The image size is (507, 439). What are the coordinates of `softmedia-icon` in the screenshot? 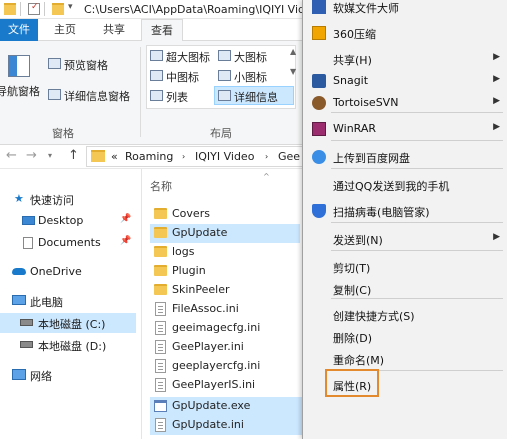 It's located at (319, 7).